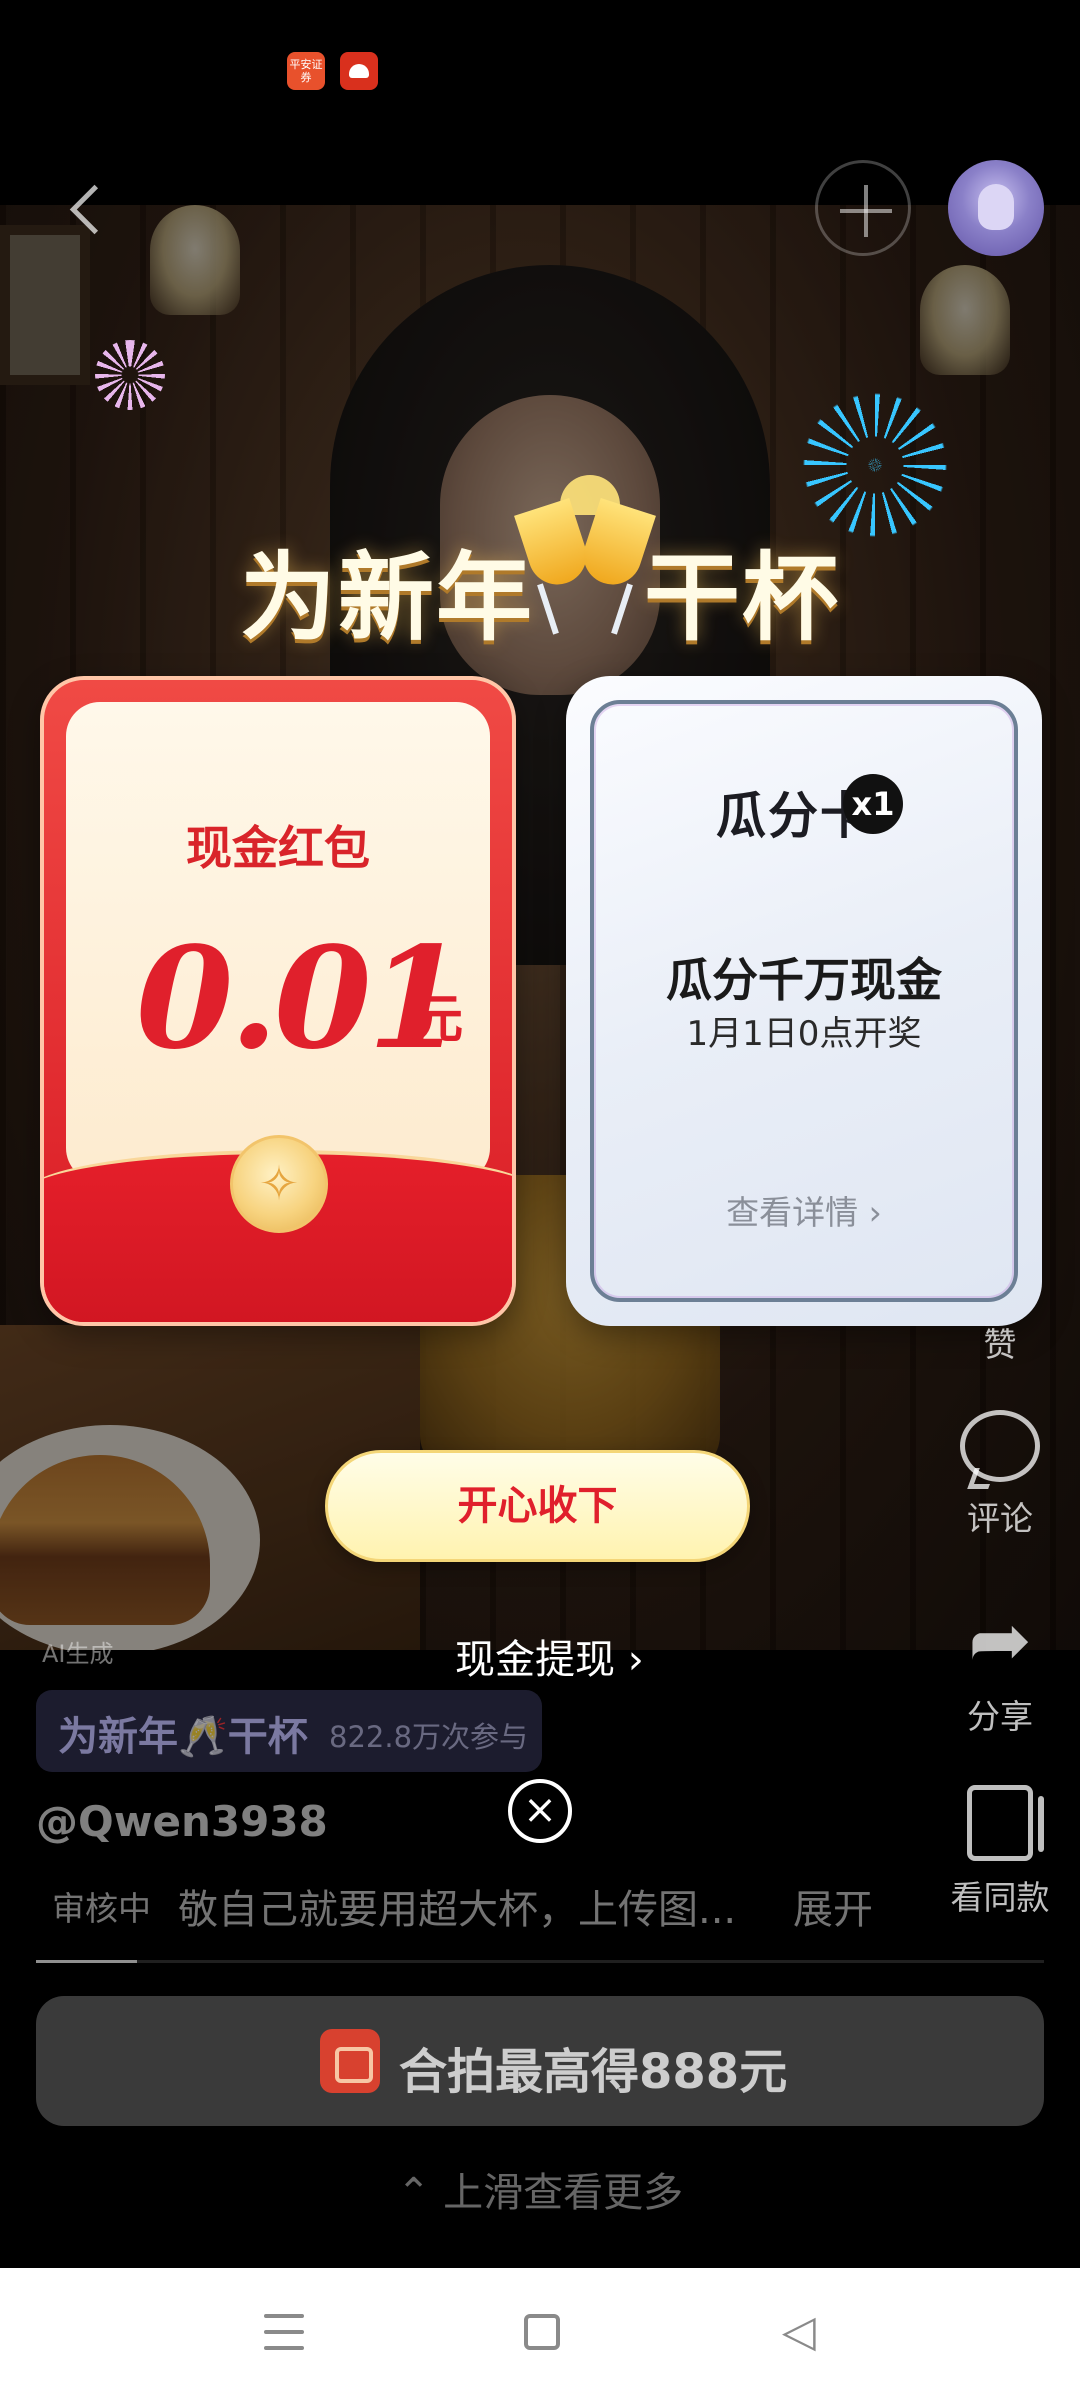 The image size is (1080, 2400). Describe the element at coordinates (540, 1961) in the screenshot. I see `video-progress-bar` at that location.